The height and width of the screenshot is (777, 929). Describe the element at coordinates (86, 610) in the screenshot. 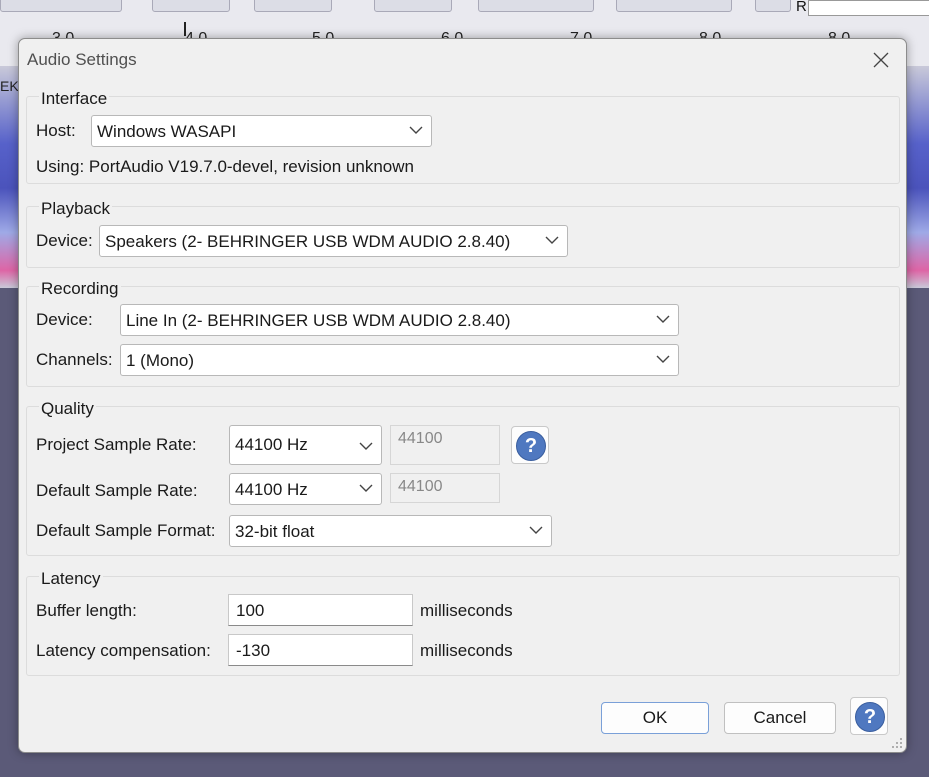

I see `buffer-length-label: Buffer length:` at that location.